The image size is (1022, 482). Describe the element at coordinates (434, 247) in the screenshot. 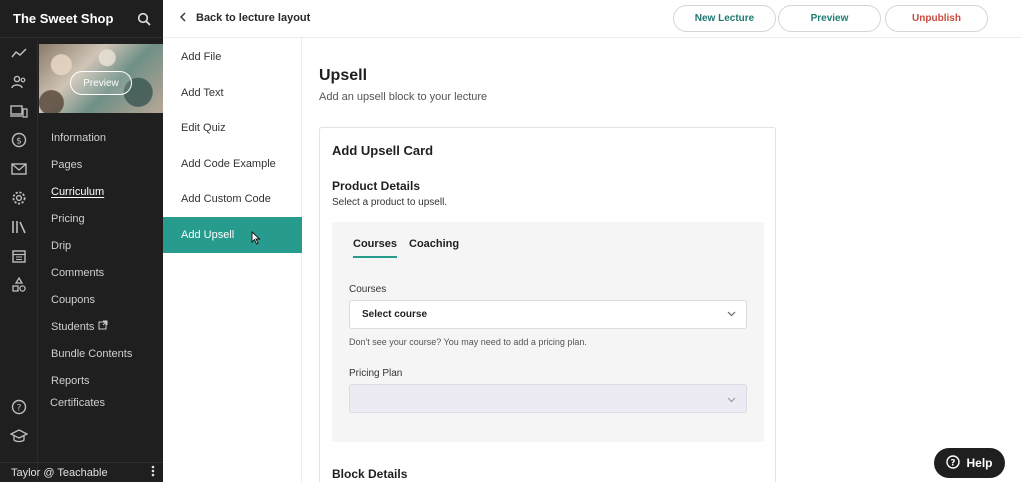

I see `tab-coaching: Coaching` at that location.